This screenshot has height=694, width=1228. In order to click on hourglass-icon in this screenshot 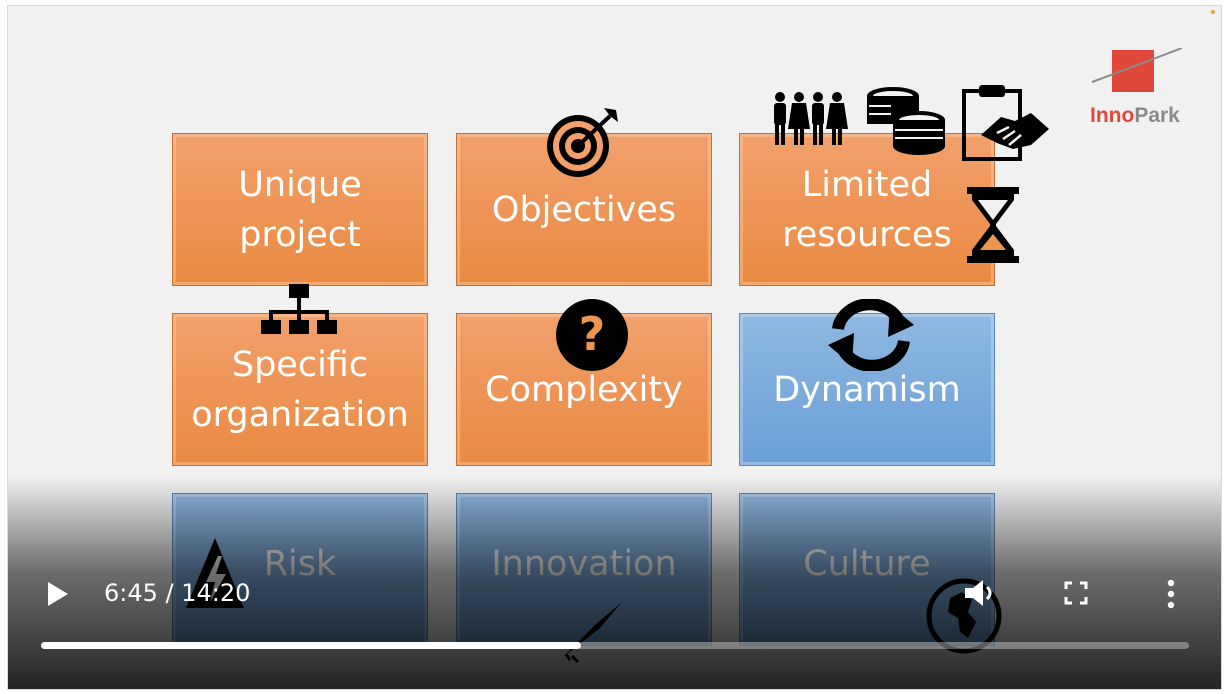, I will do `click(993, 225)`.